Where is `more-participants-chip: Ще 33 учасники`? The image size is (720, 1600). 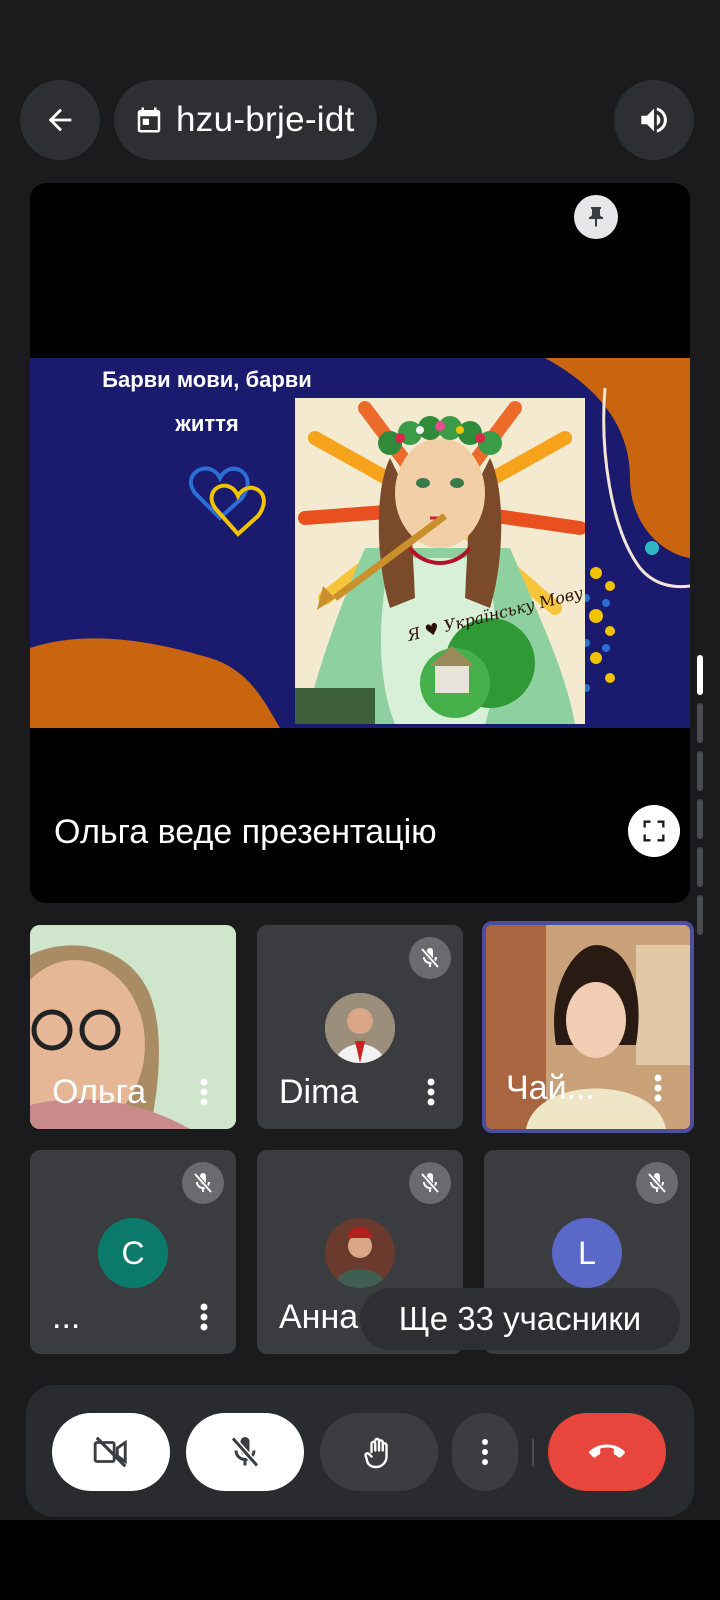 more-participants-chip: Ще 33 учасники is located at coordinates (520, 1319).